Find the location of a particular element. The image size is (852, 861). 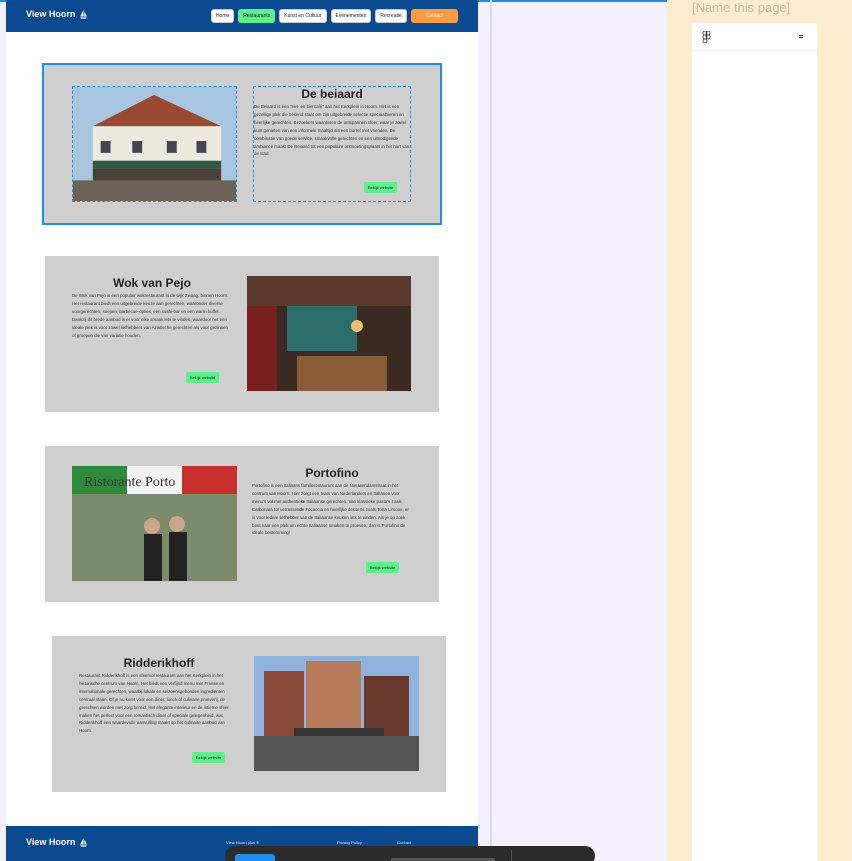

nav-contact: Contact is located at coordinates (434, 16).